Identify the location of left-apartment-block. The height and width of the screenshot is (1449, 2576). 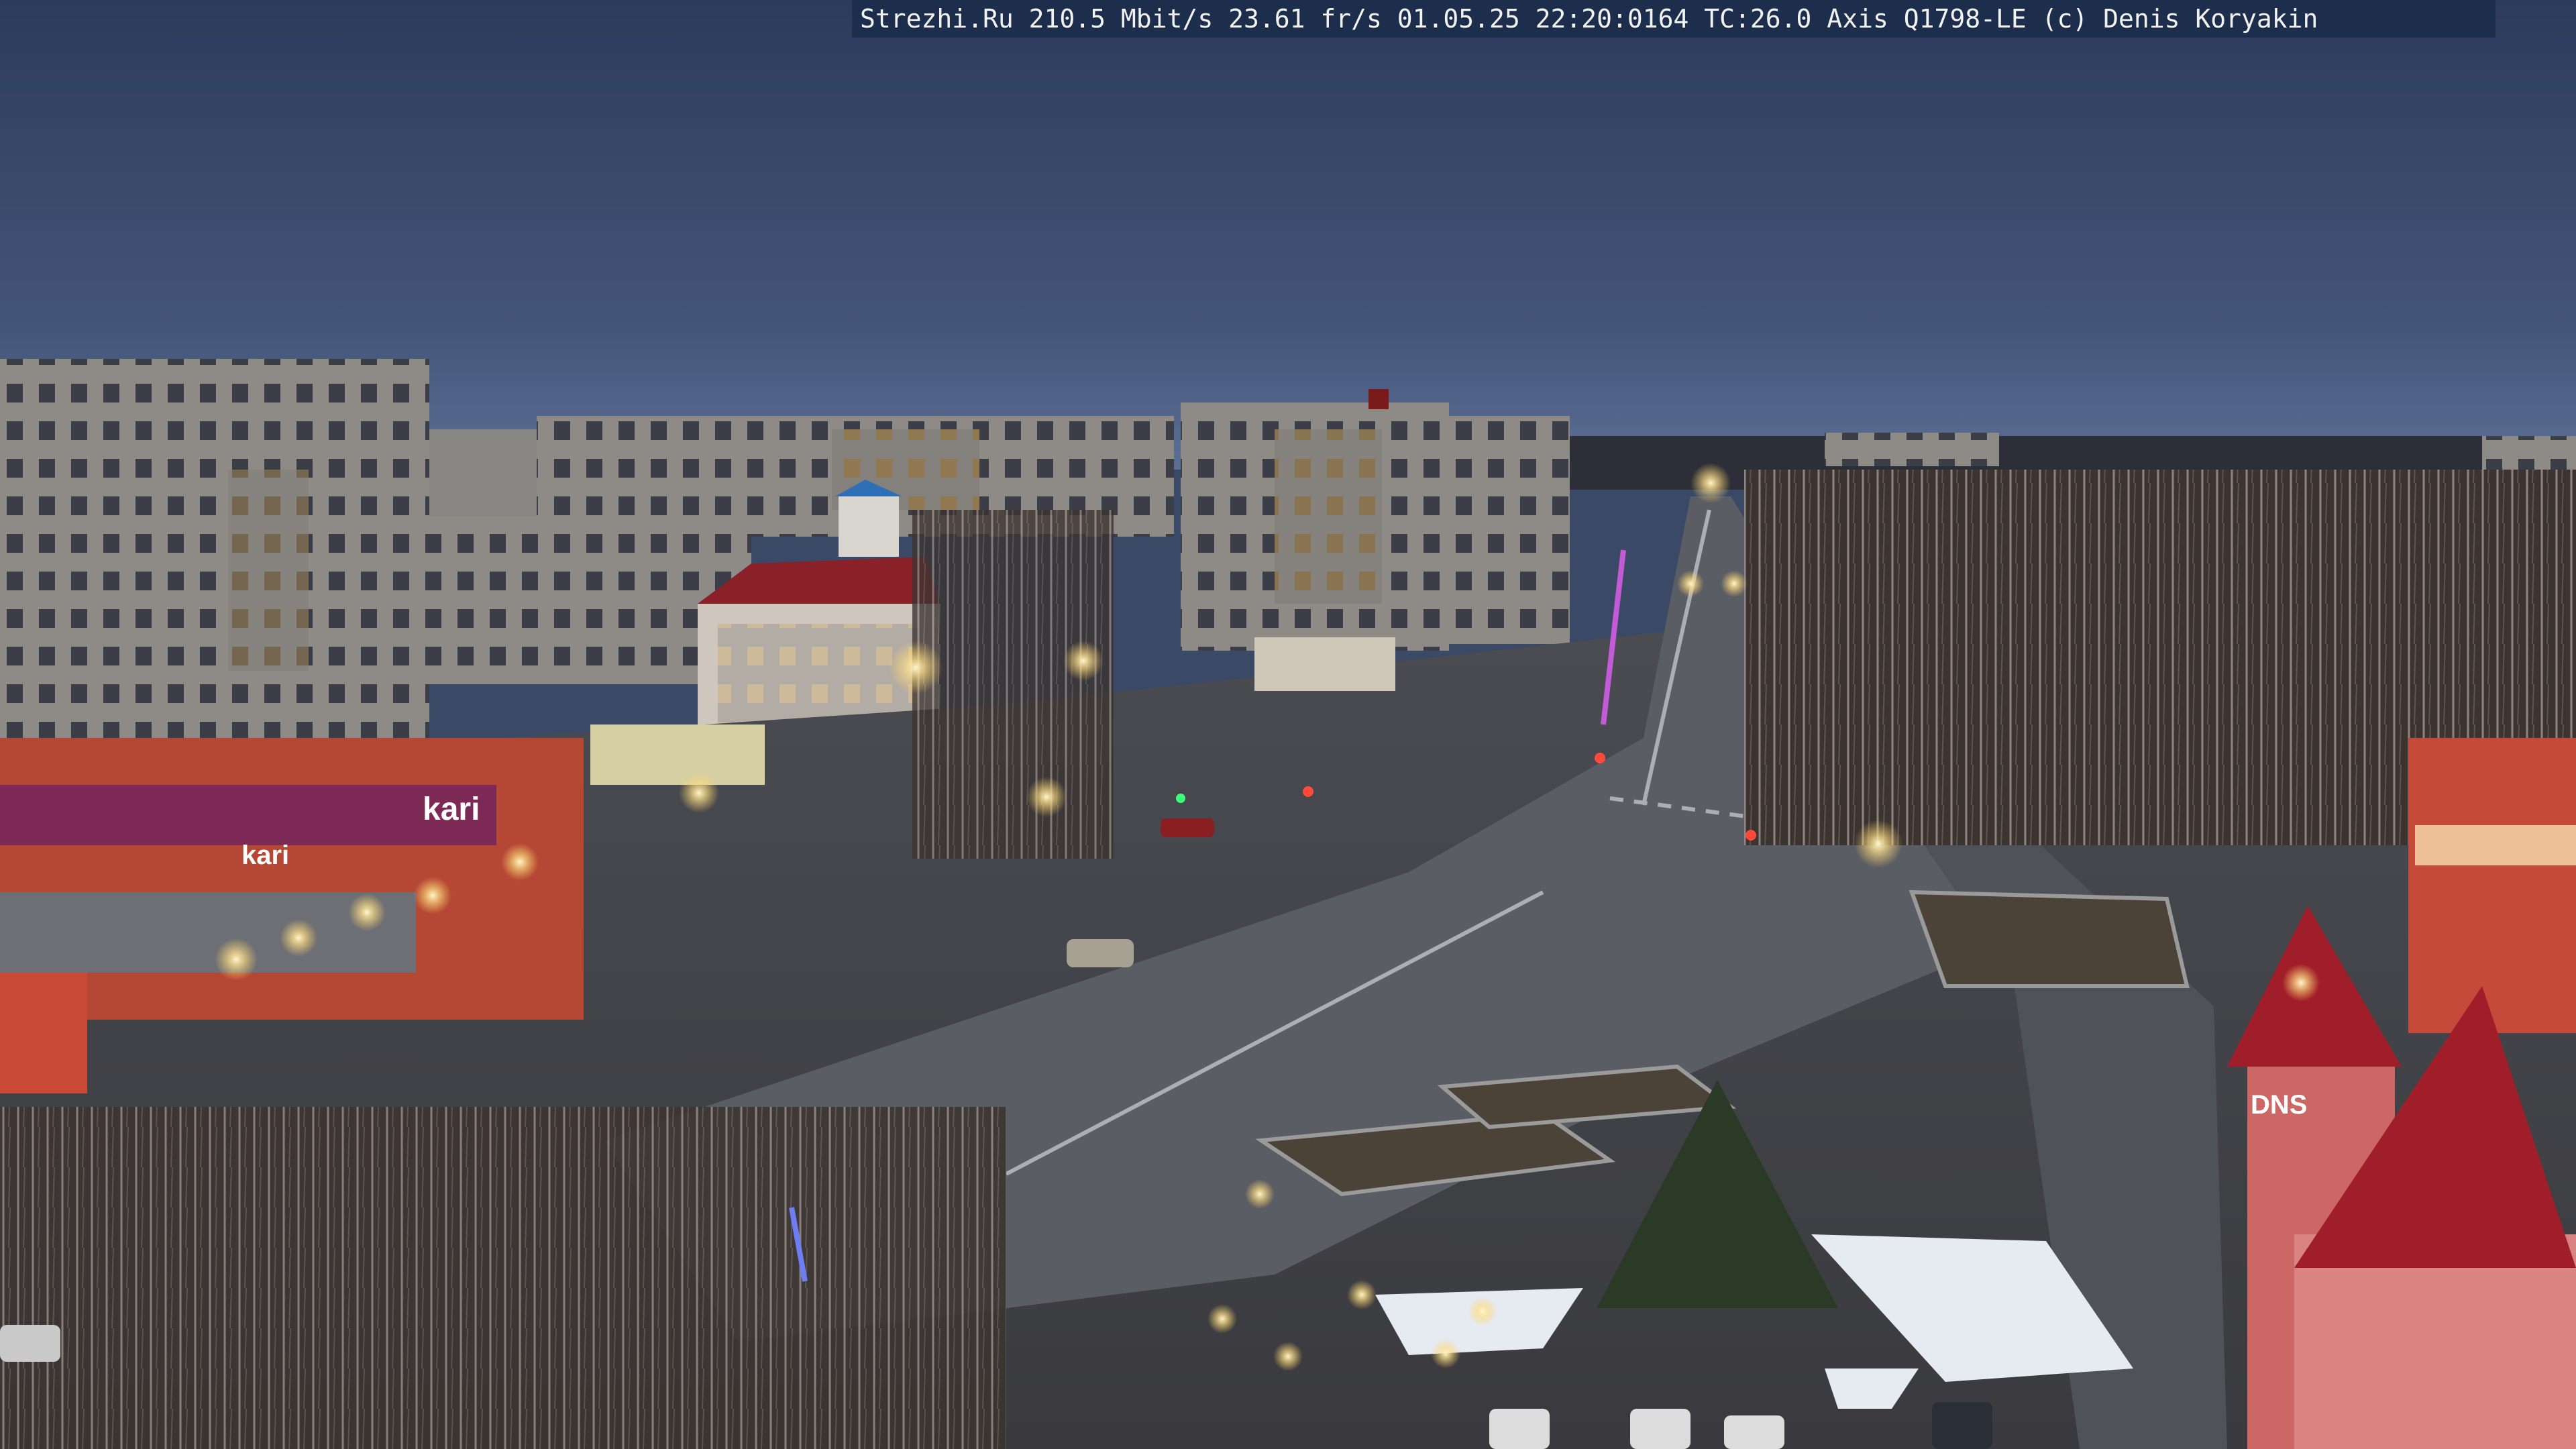
(214, 580).